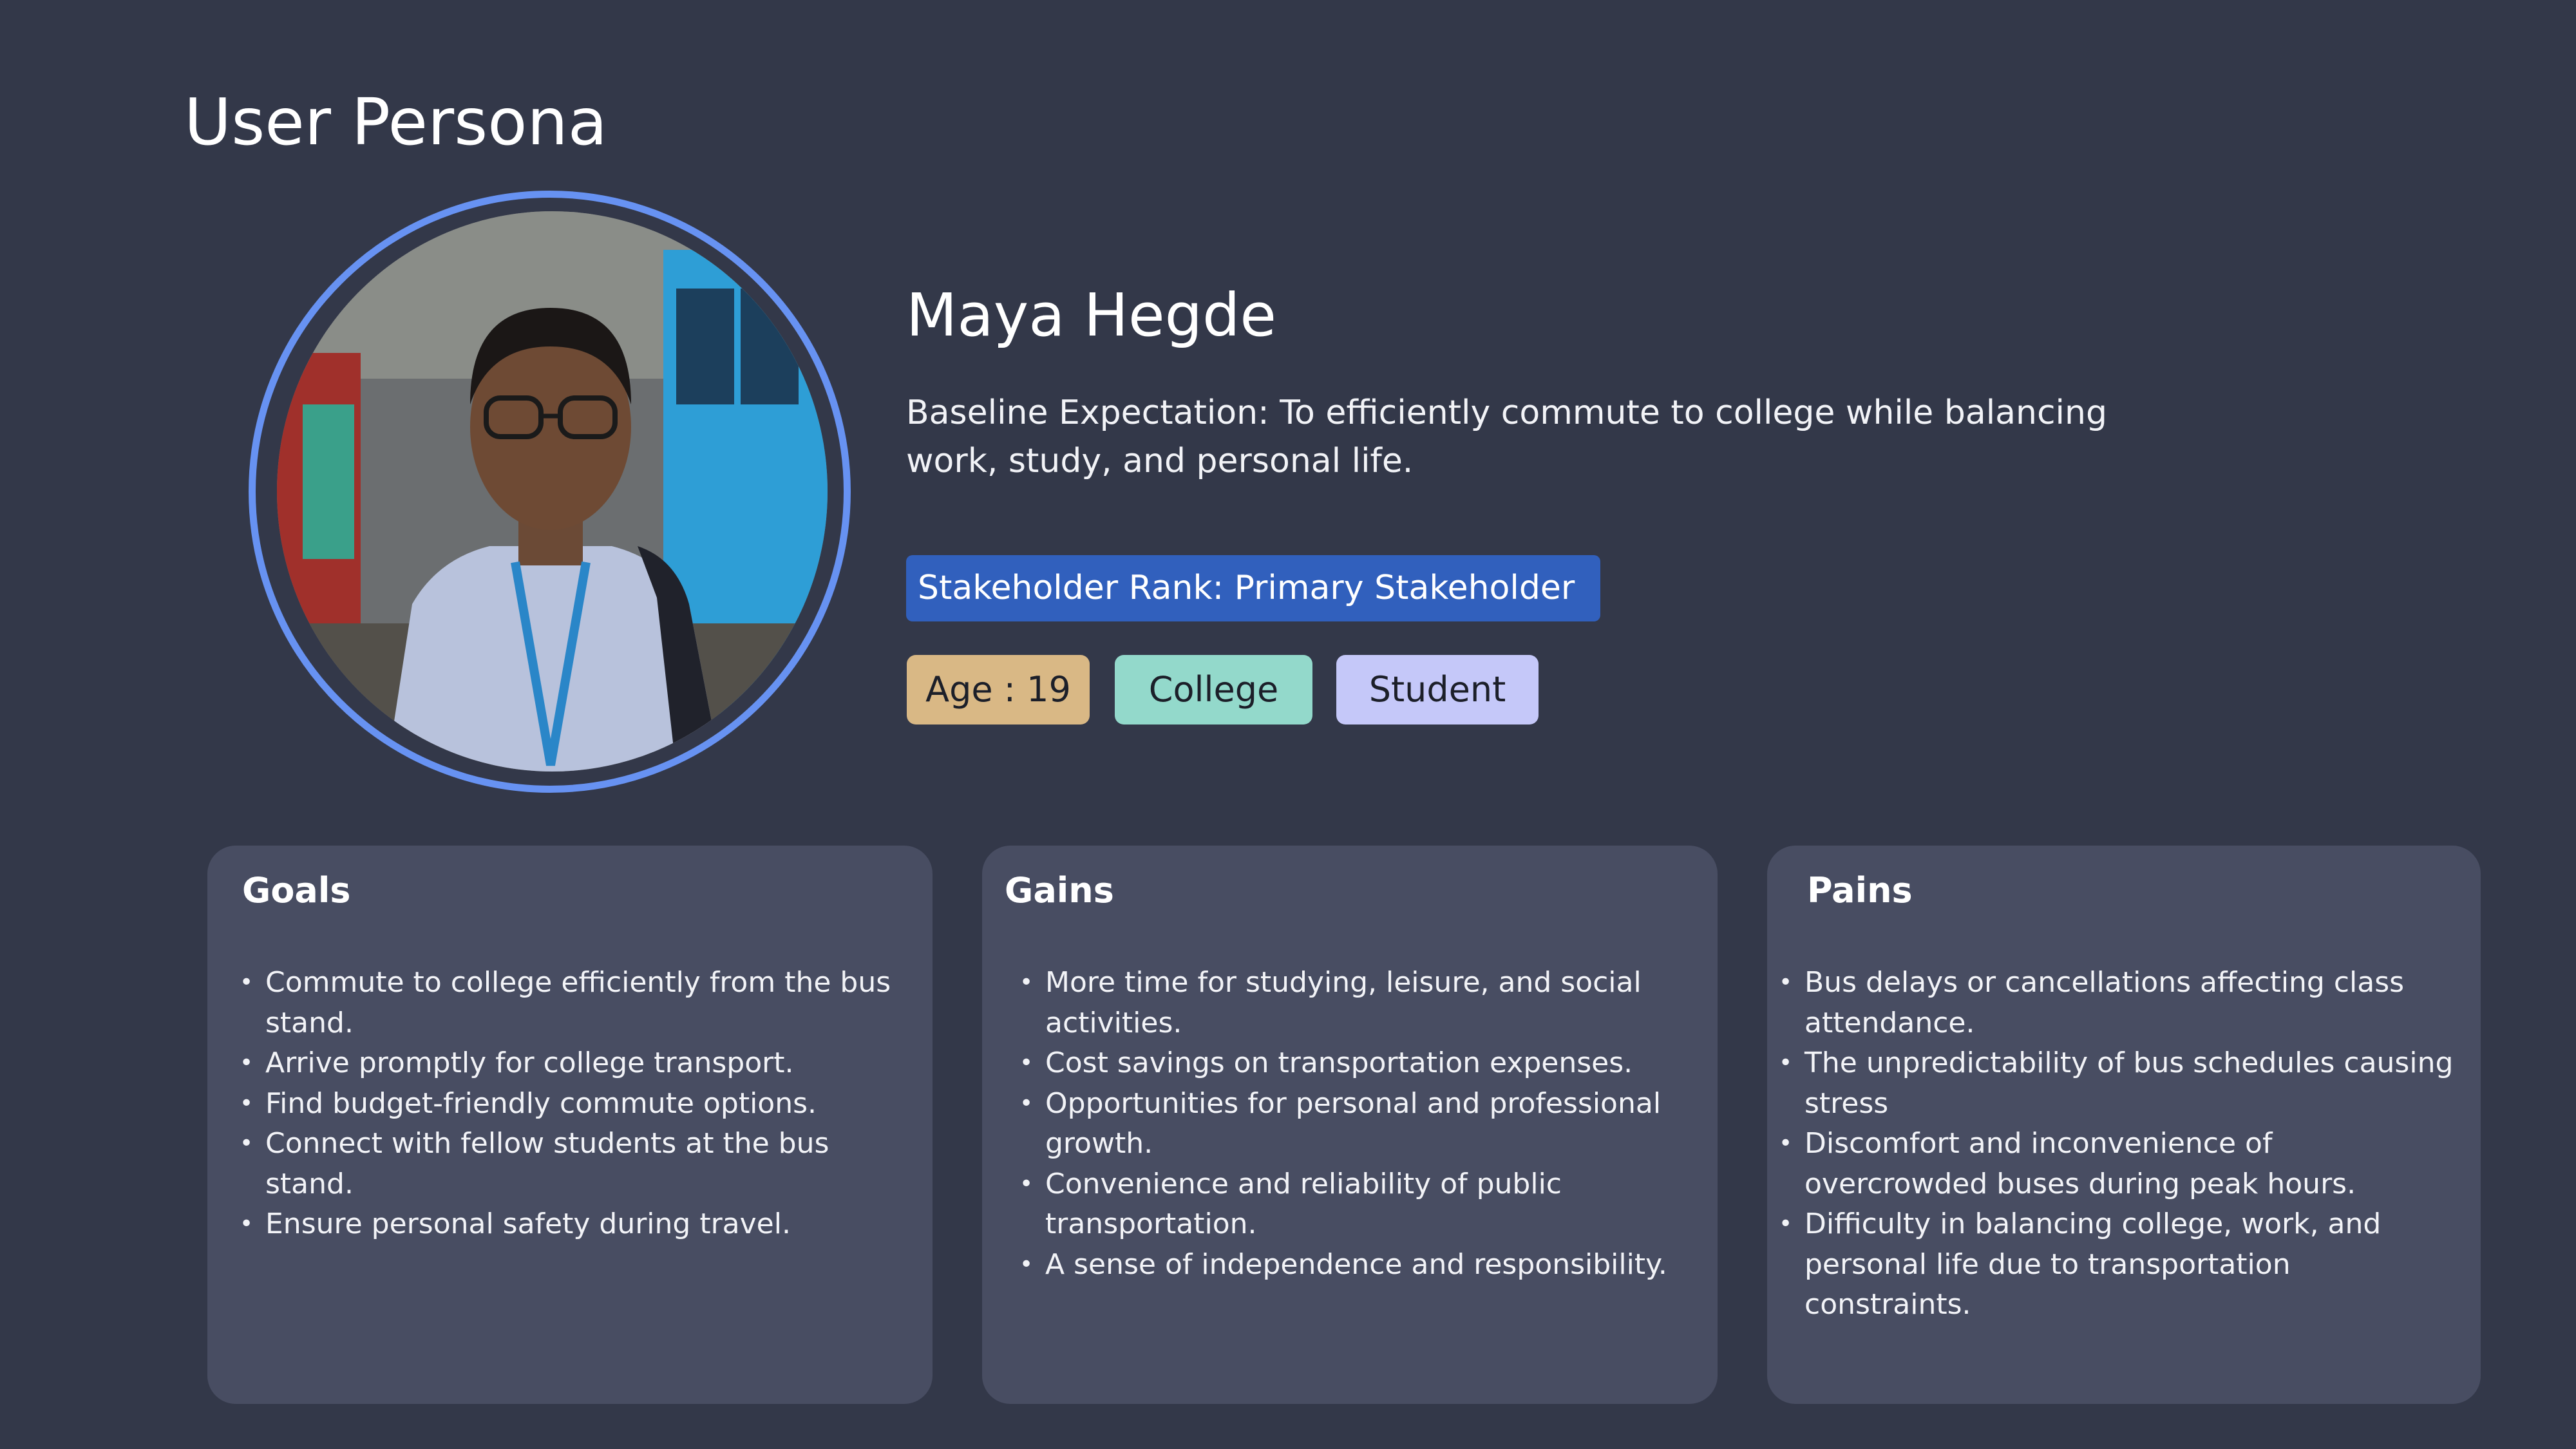 The height and width of the screenshot is (1449, 2576). What do you see at coordinates (1355, 1063) in the screenshot?
I see `gains-item: Cost savings on transportation expenses.` at bounding box center [1355, 1063].